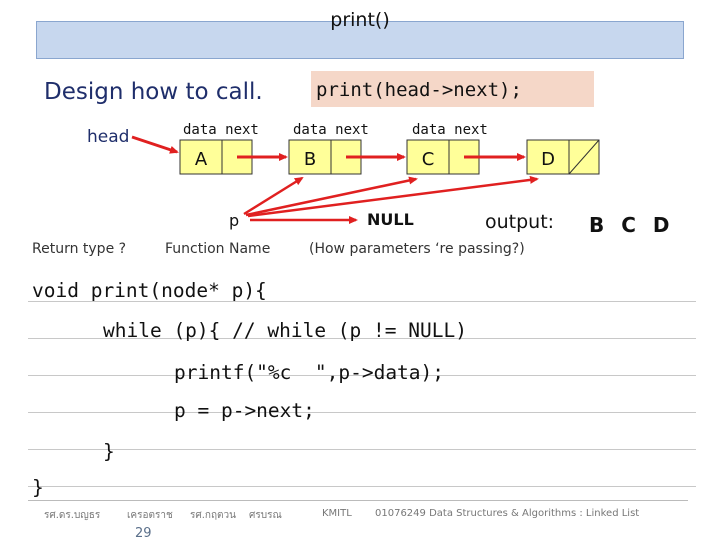 The height and width of the screenshot is (541, 720). I want to click on code-line-6: }, so click(38, 487).